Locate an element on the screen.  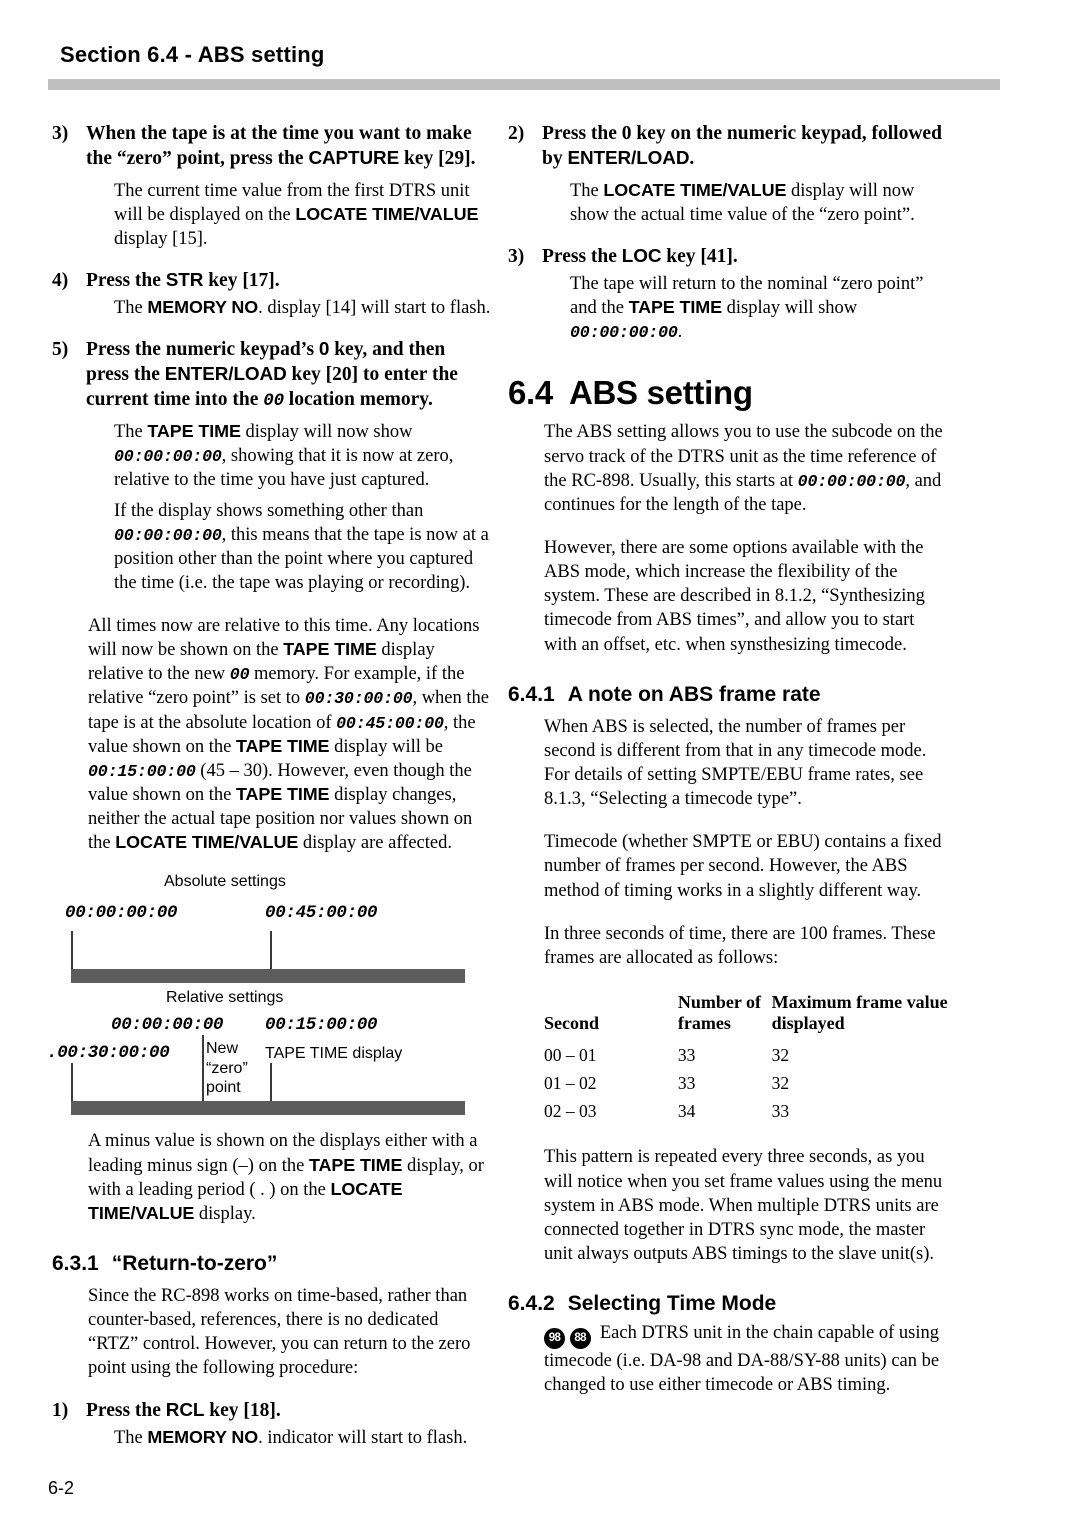
step-4: 4) Press the STR key [17]. is located at coordinates (272, 281).